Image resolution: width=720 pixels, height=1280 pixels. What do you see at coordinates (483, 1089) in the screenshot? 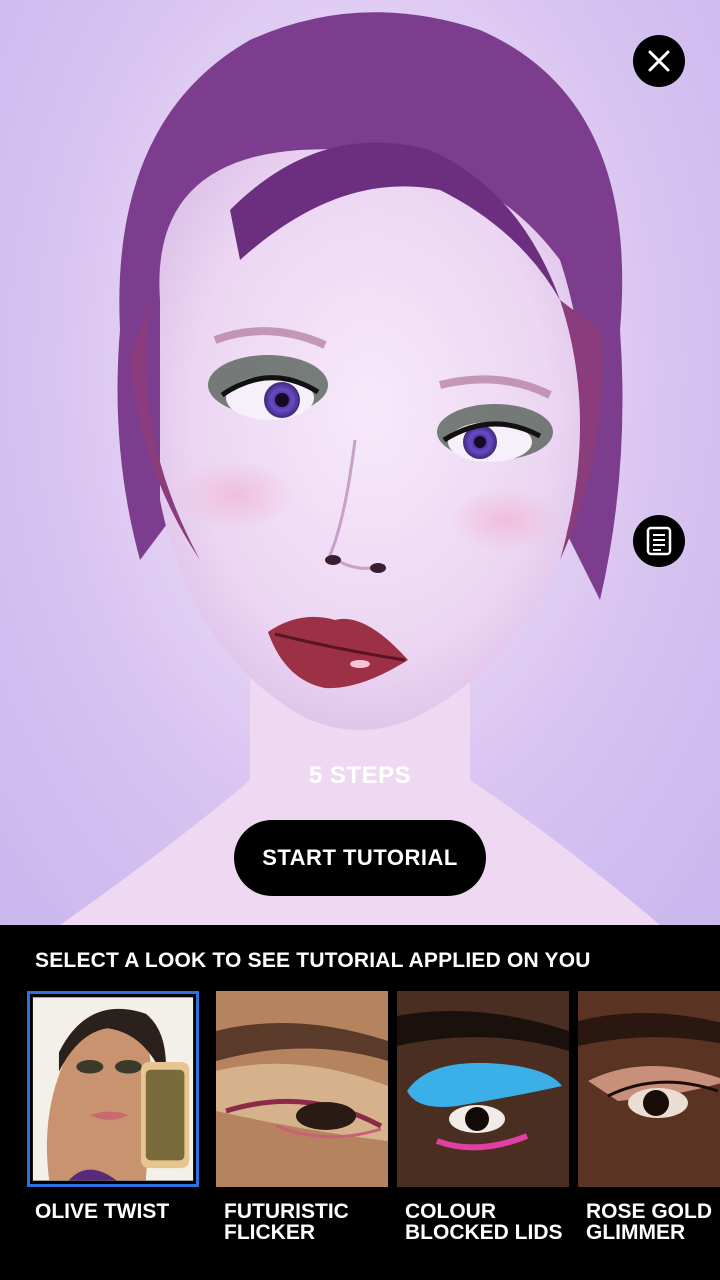
I see `look-thumbnail-colour-blocked-lids` at bounding box center [483, 1089].